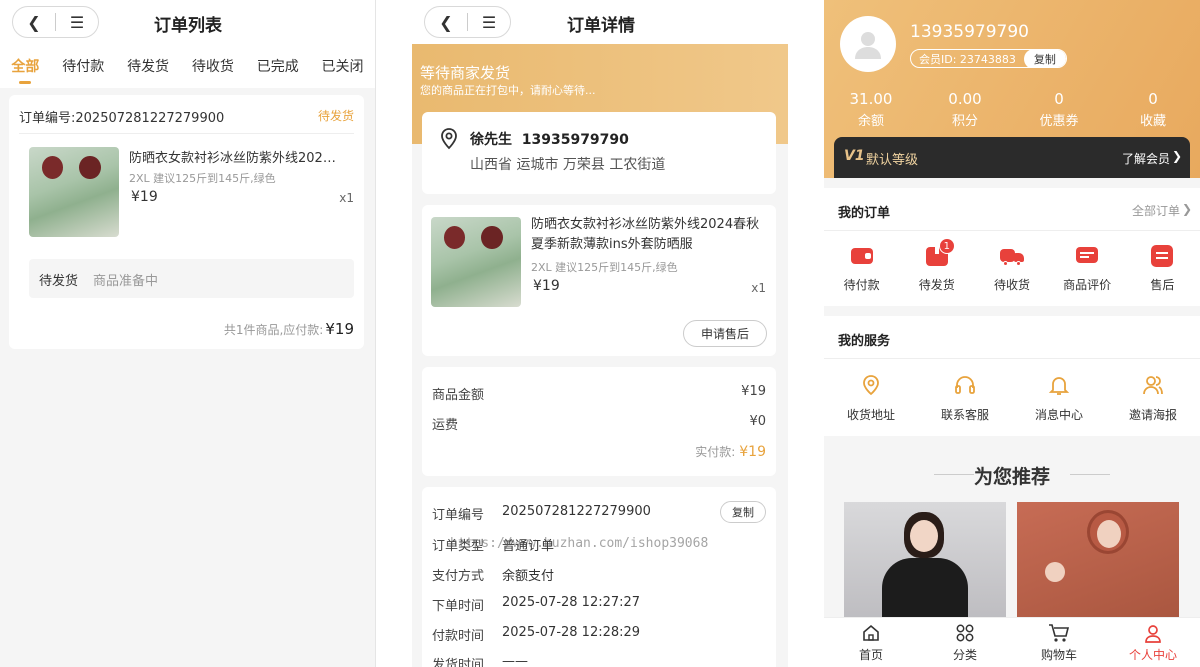 This screenshot has width=1200, height=667. I want to click on avatar, so click(868, 44).